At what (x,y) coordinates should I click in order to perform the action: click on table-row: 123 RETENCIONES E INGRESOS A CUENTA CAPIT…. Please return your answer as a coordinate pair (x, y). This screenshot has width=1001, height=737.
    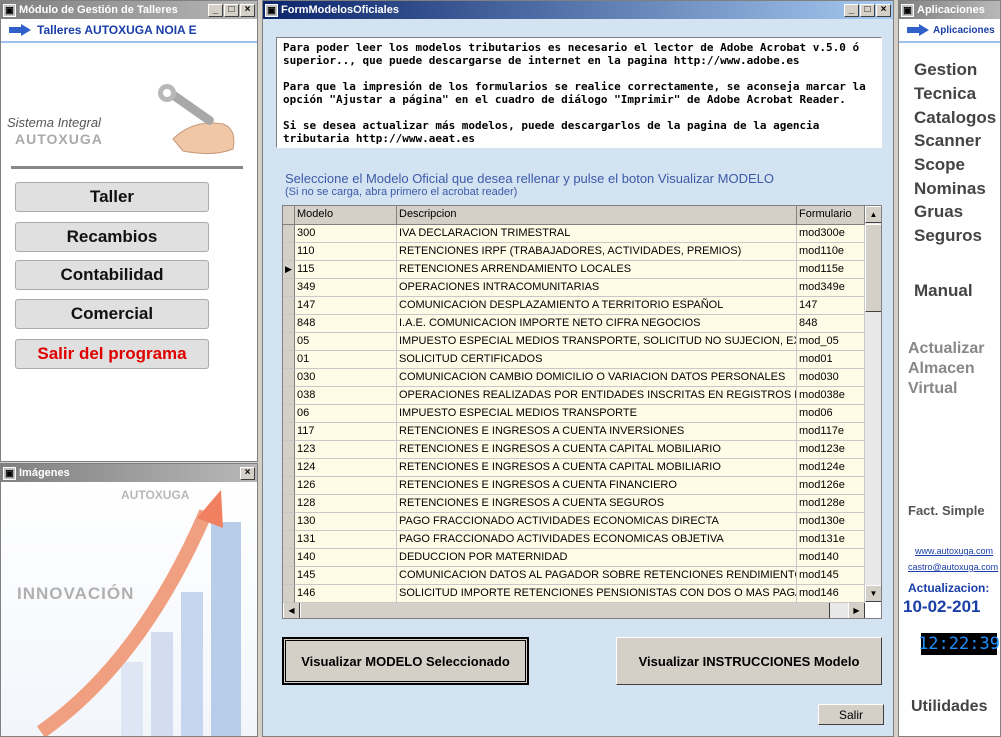
    Looking at the image, I should click on (574, 450).